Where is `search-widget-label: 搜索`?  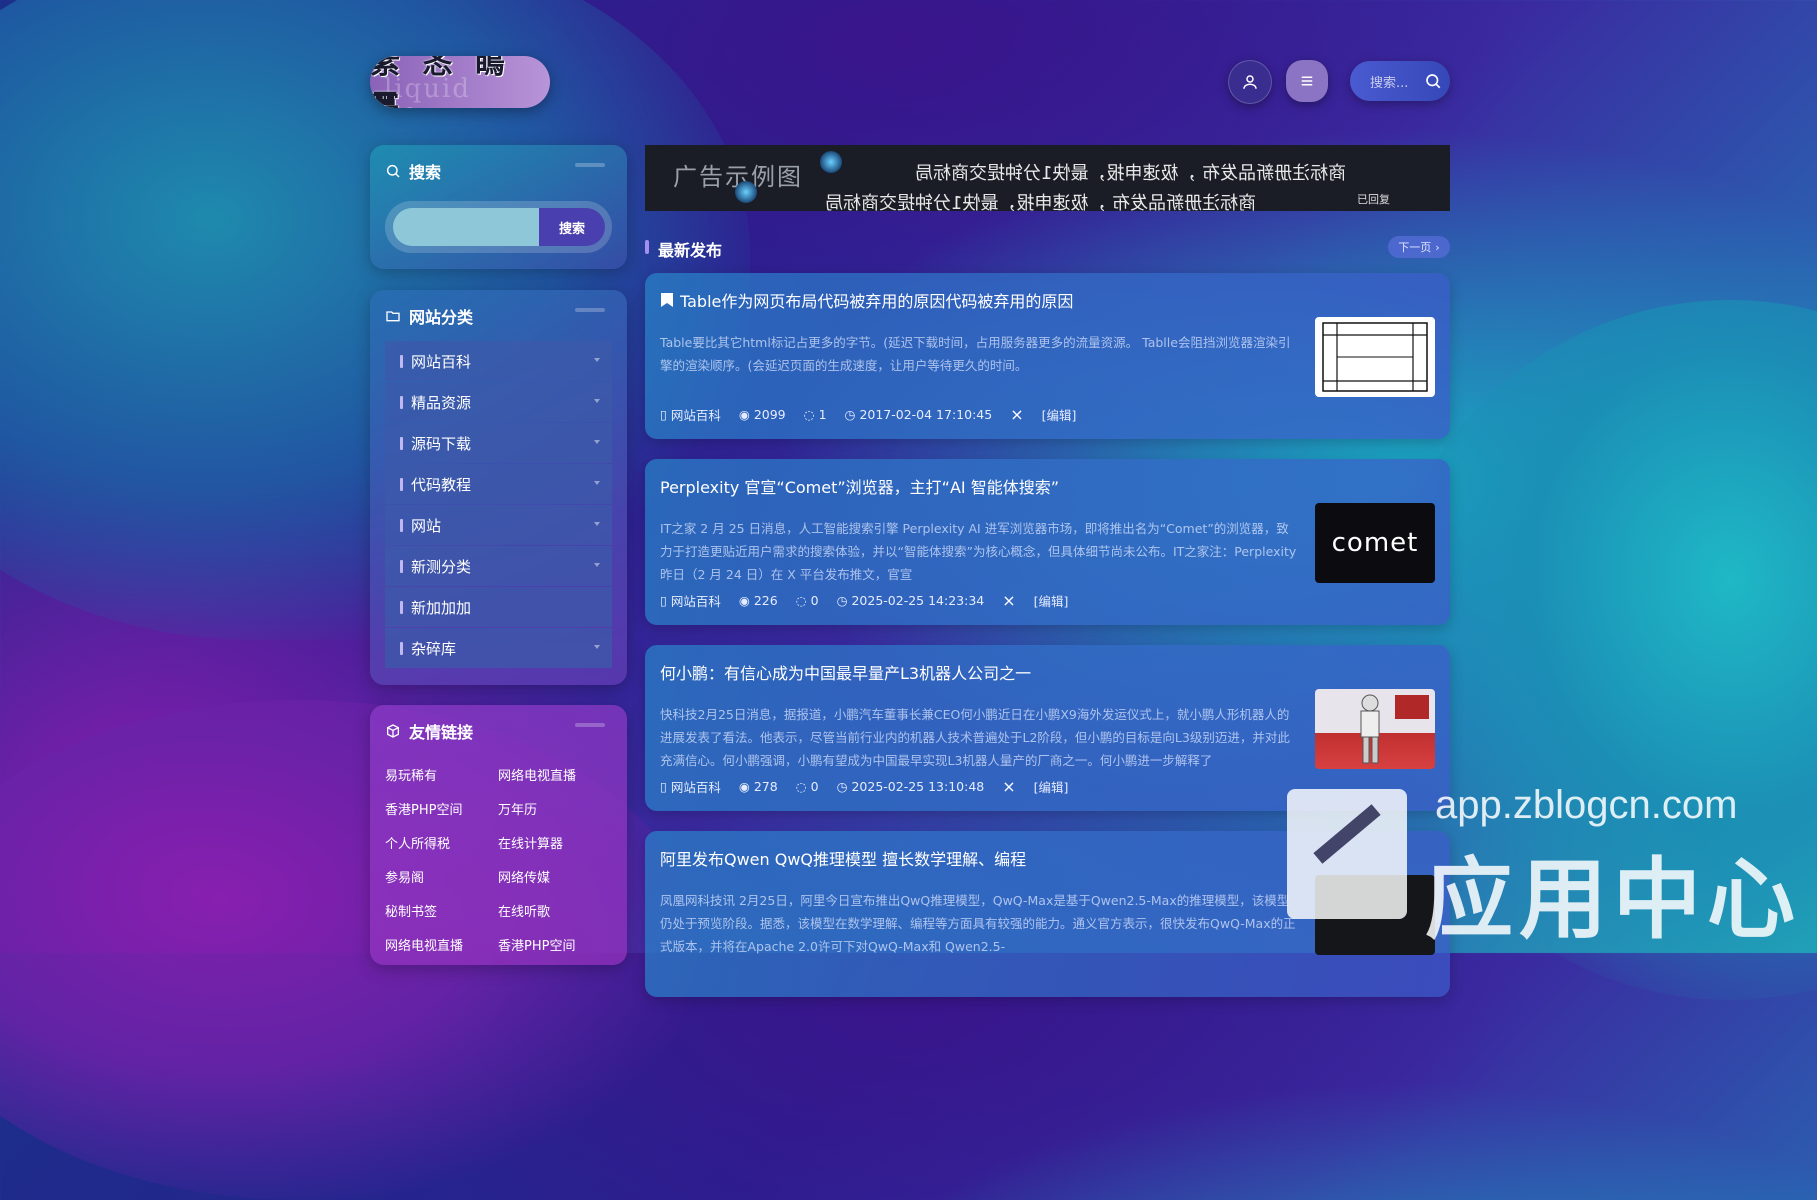 search-widget-label: 搜索 is located at coordinates (425, 172).